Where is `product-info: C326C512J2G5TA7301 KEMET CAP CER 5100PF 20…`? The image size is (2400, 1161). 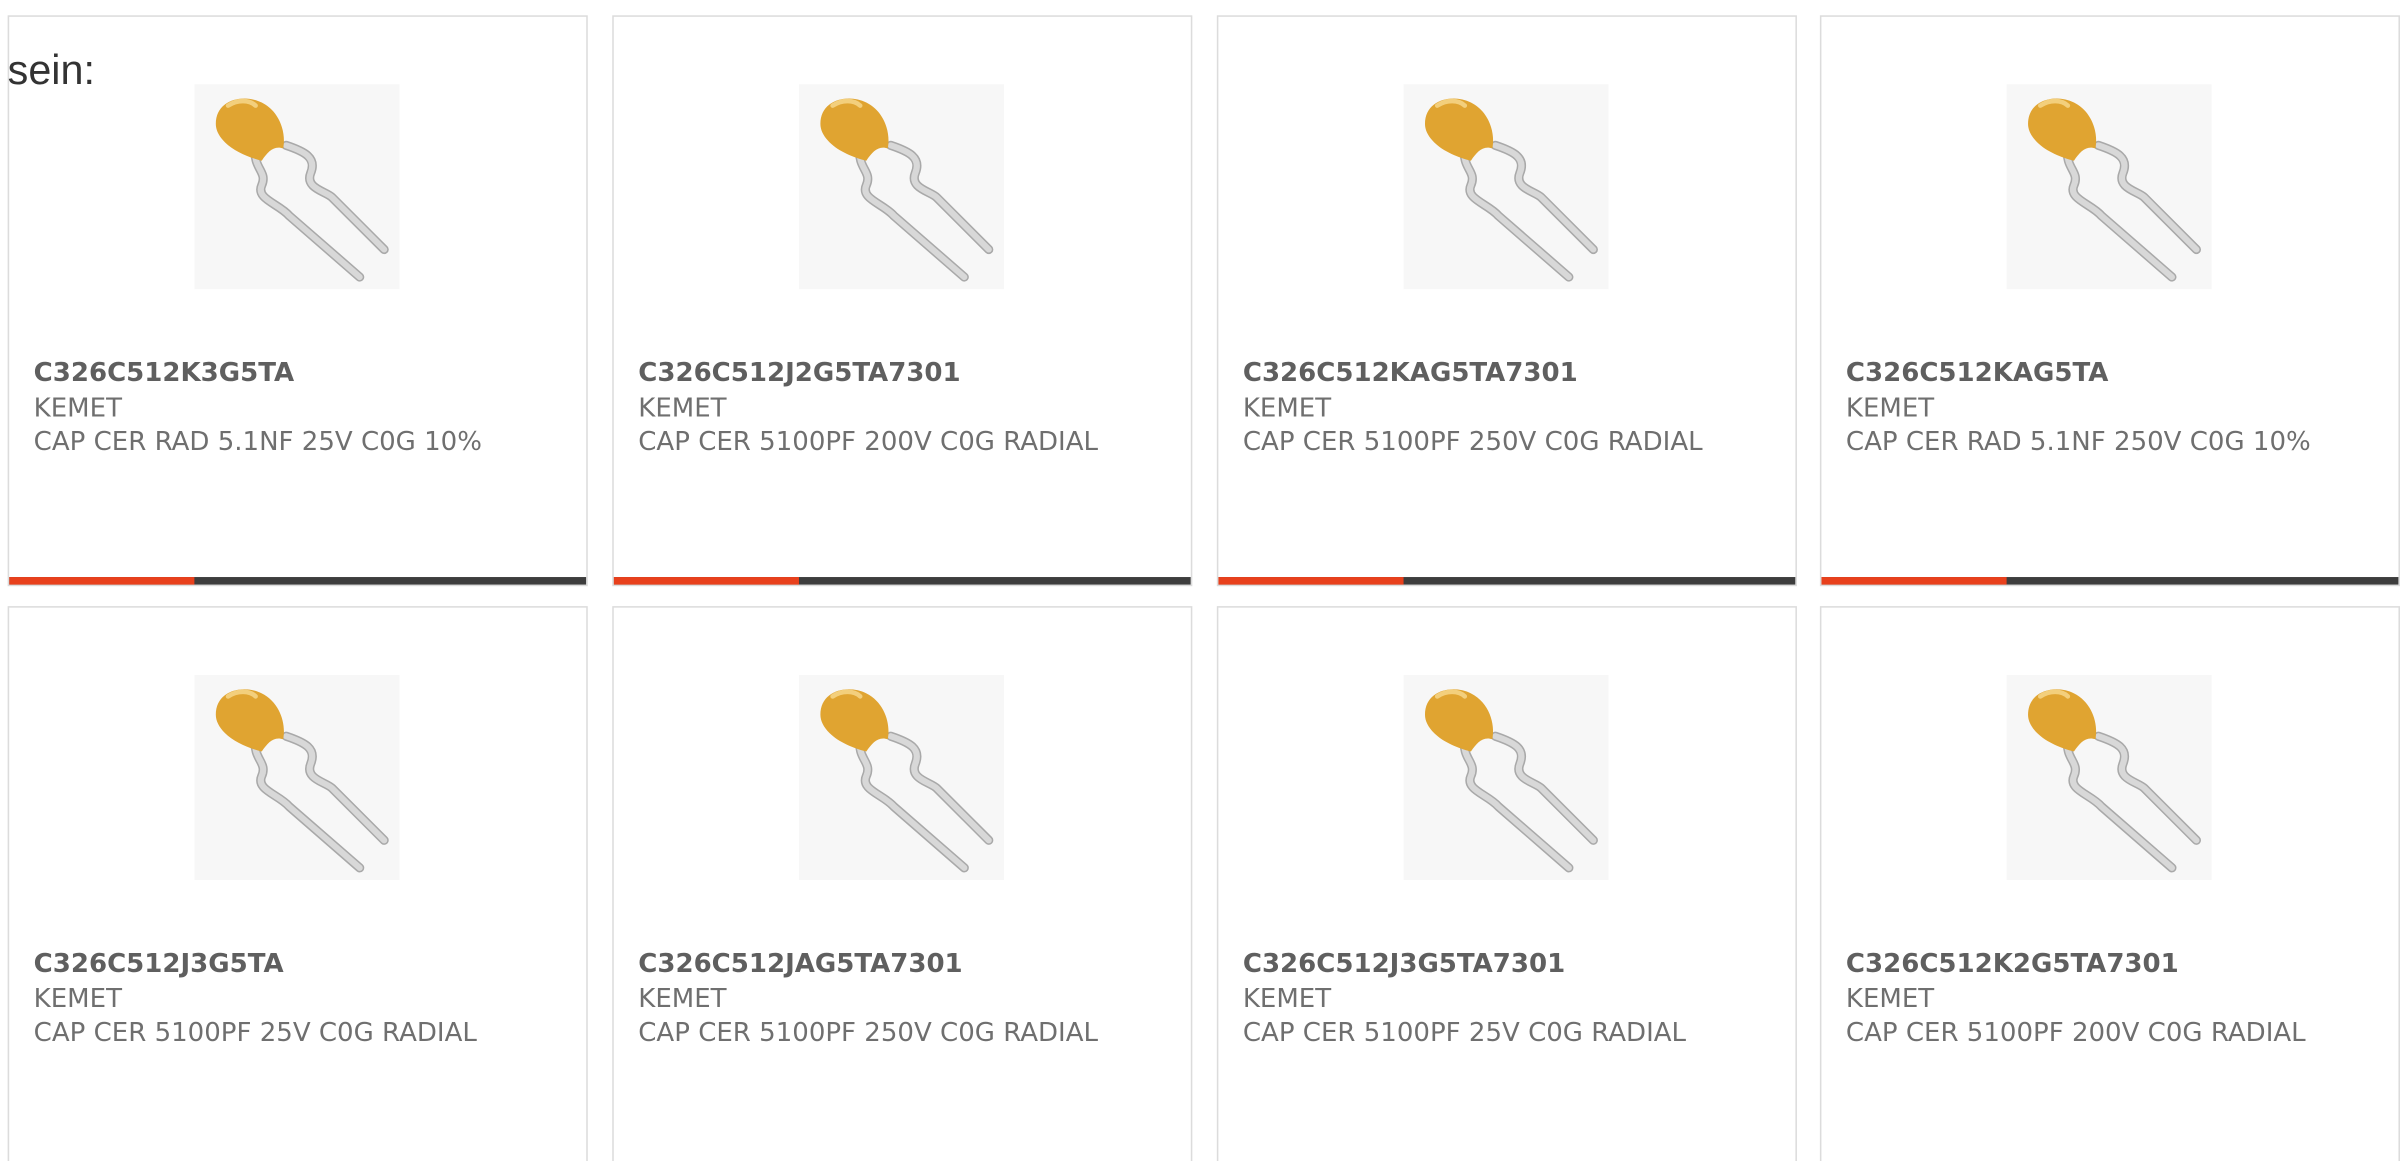
product-info: C326C512J2G5TA7301 KEMET CAP CER 5100PF 20… is located at coordinates (898, 408).